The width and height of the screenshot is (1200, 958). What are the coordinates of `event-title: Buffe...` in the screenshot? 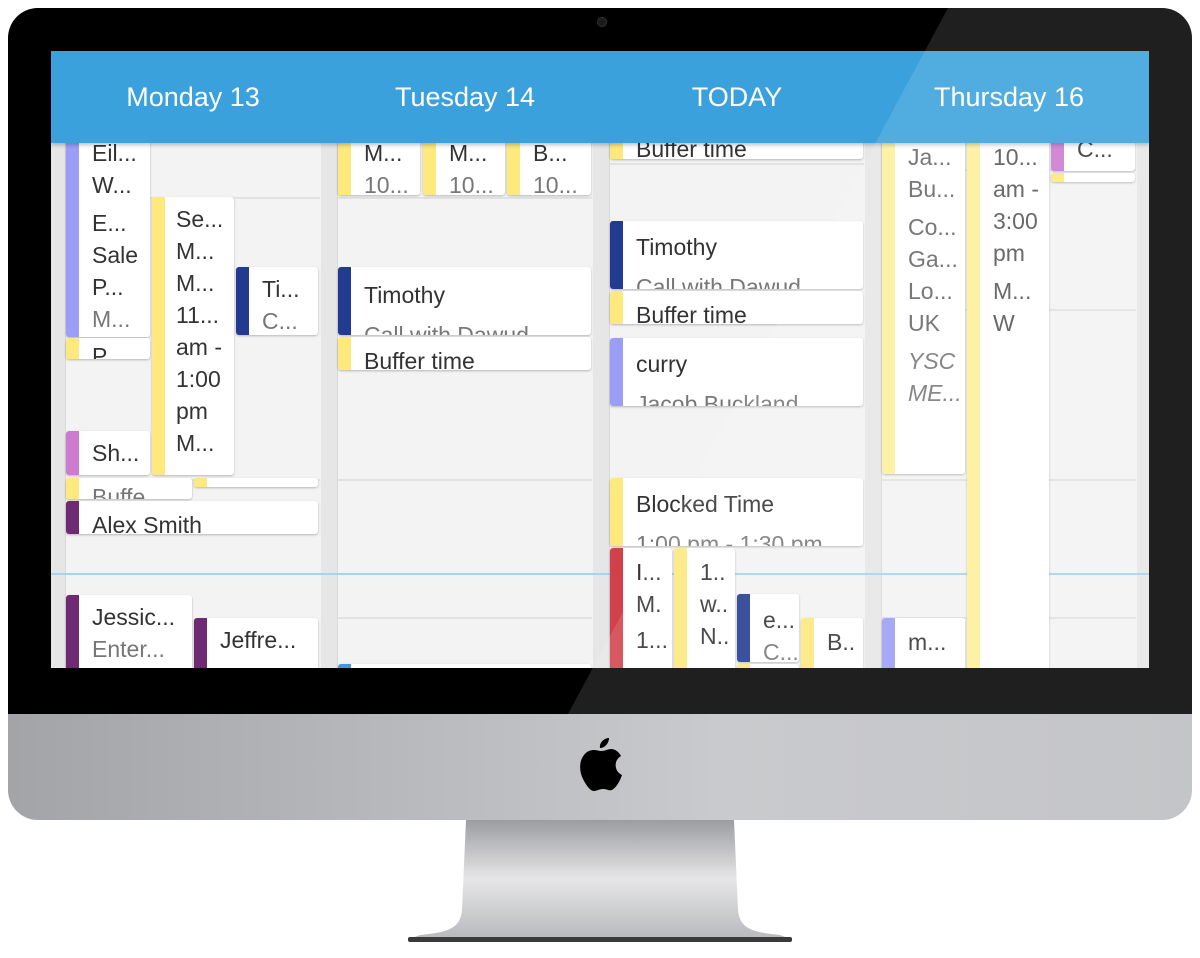 It's located at (128, 491).